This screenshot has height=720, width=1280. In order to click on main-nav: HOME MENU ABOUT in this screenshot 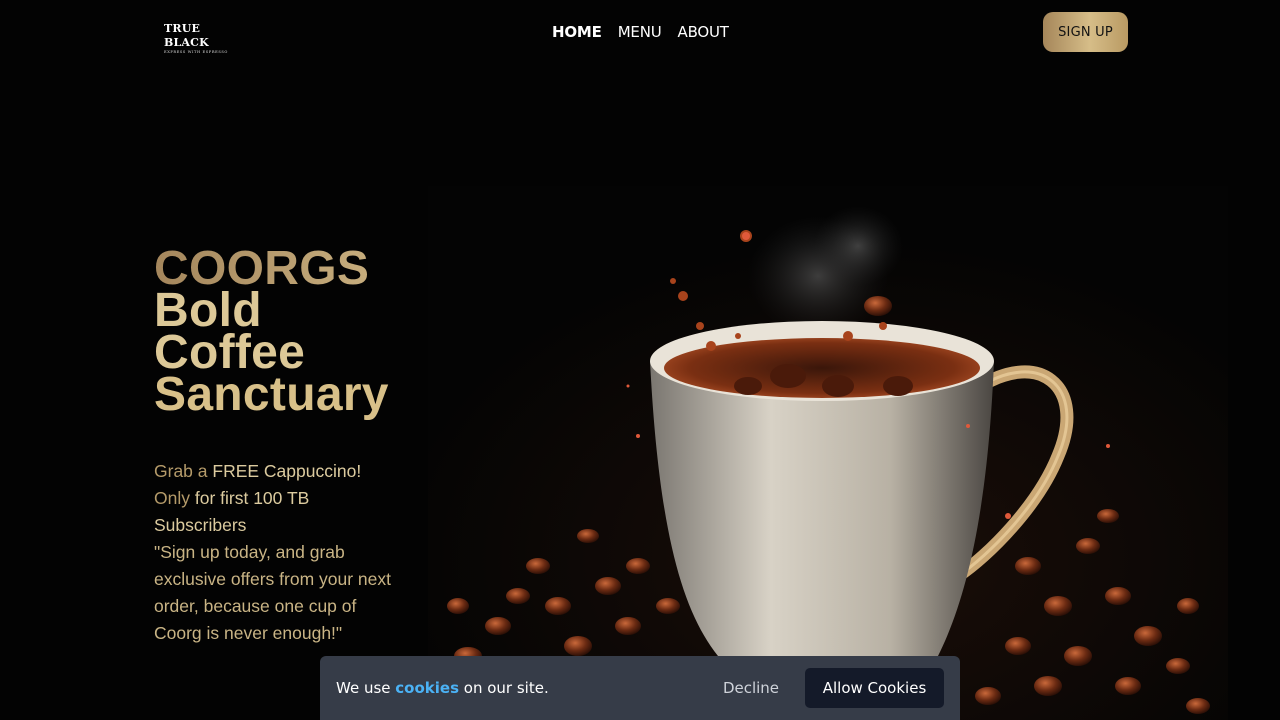, I will do `click(640, 32)`.